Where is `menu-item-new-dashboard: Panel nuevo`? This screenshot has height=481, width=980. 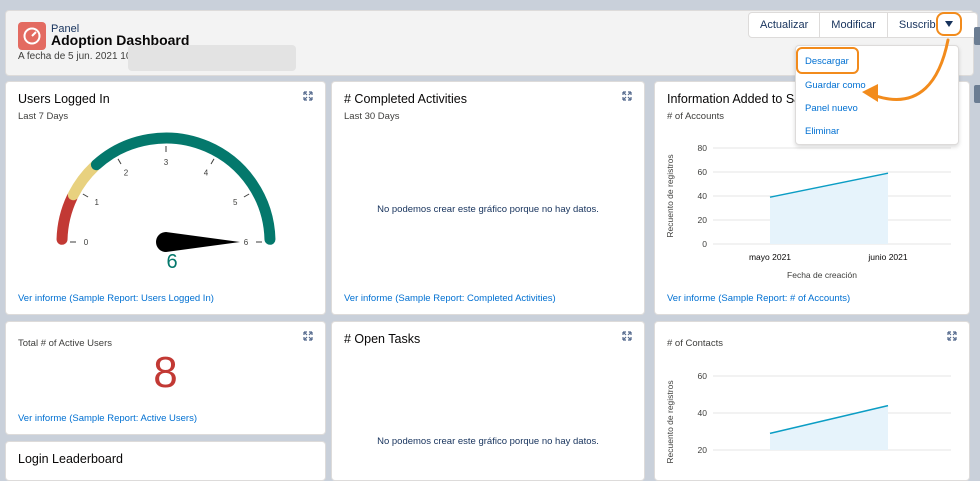
menu-item-new-dashboard: Panel nuevo is located at coordinates (831, 108).